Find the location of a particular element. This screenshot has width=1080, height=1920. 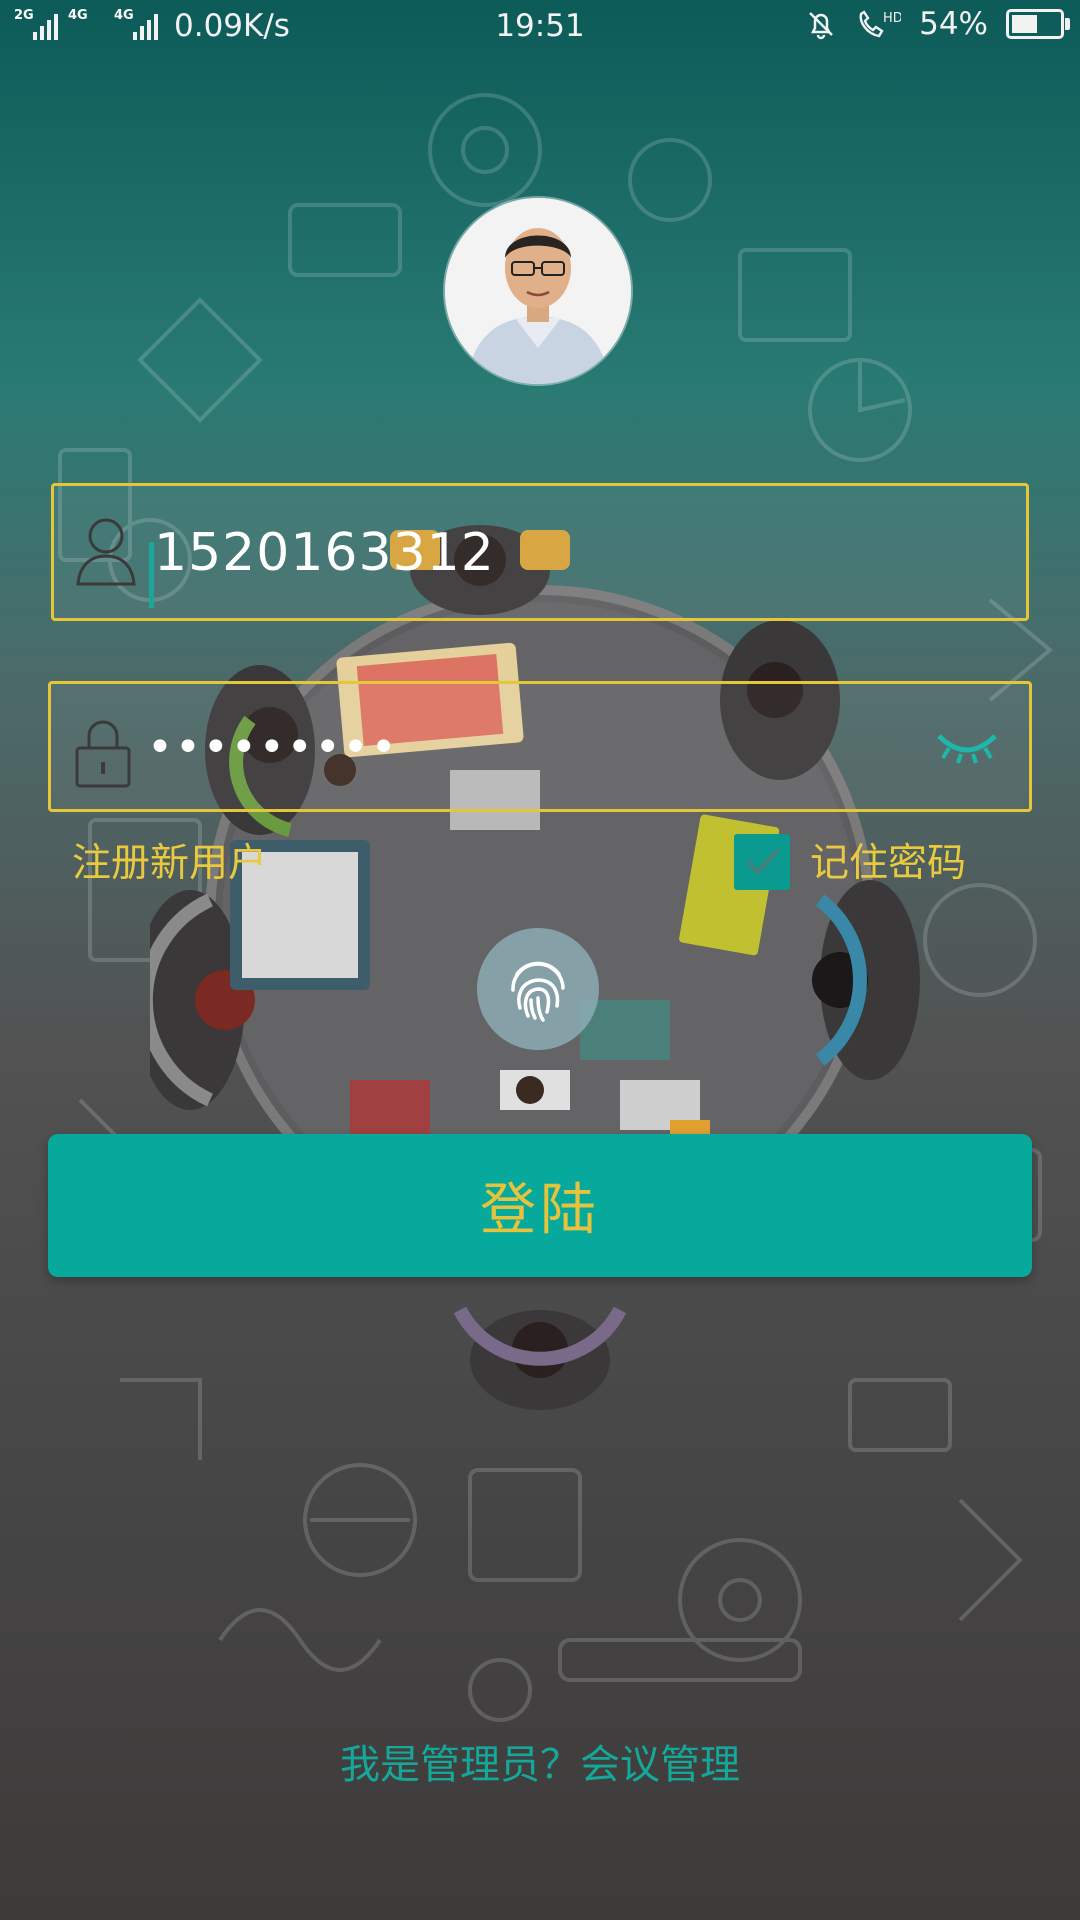

status-right: HD 54% is located at coordinates (937, 24).